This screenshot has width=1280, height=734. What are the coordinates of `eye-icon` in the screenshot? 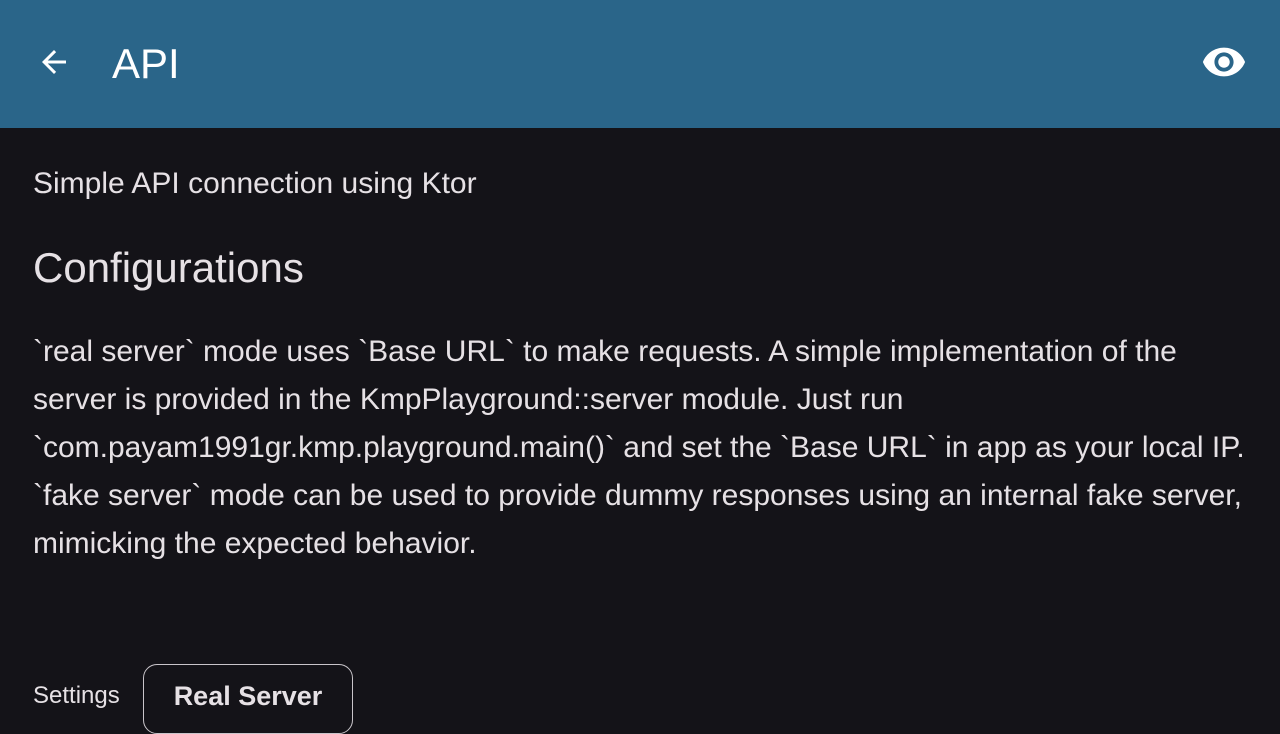 It's located at (1224, 64).